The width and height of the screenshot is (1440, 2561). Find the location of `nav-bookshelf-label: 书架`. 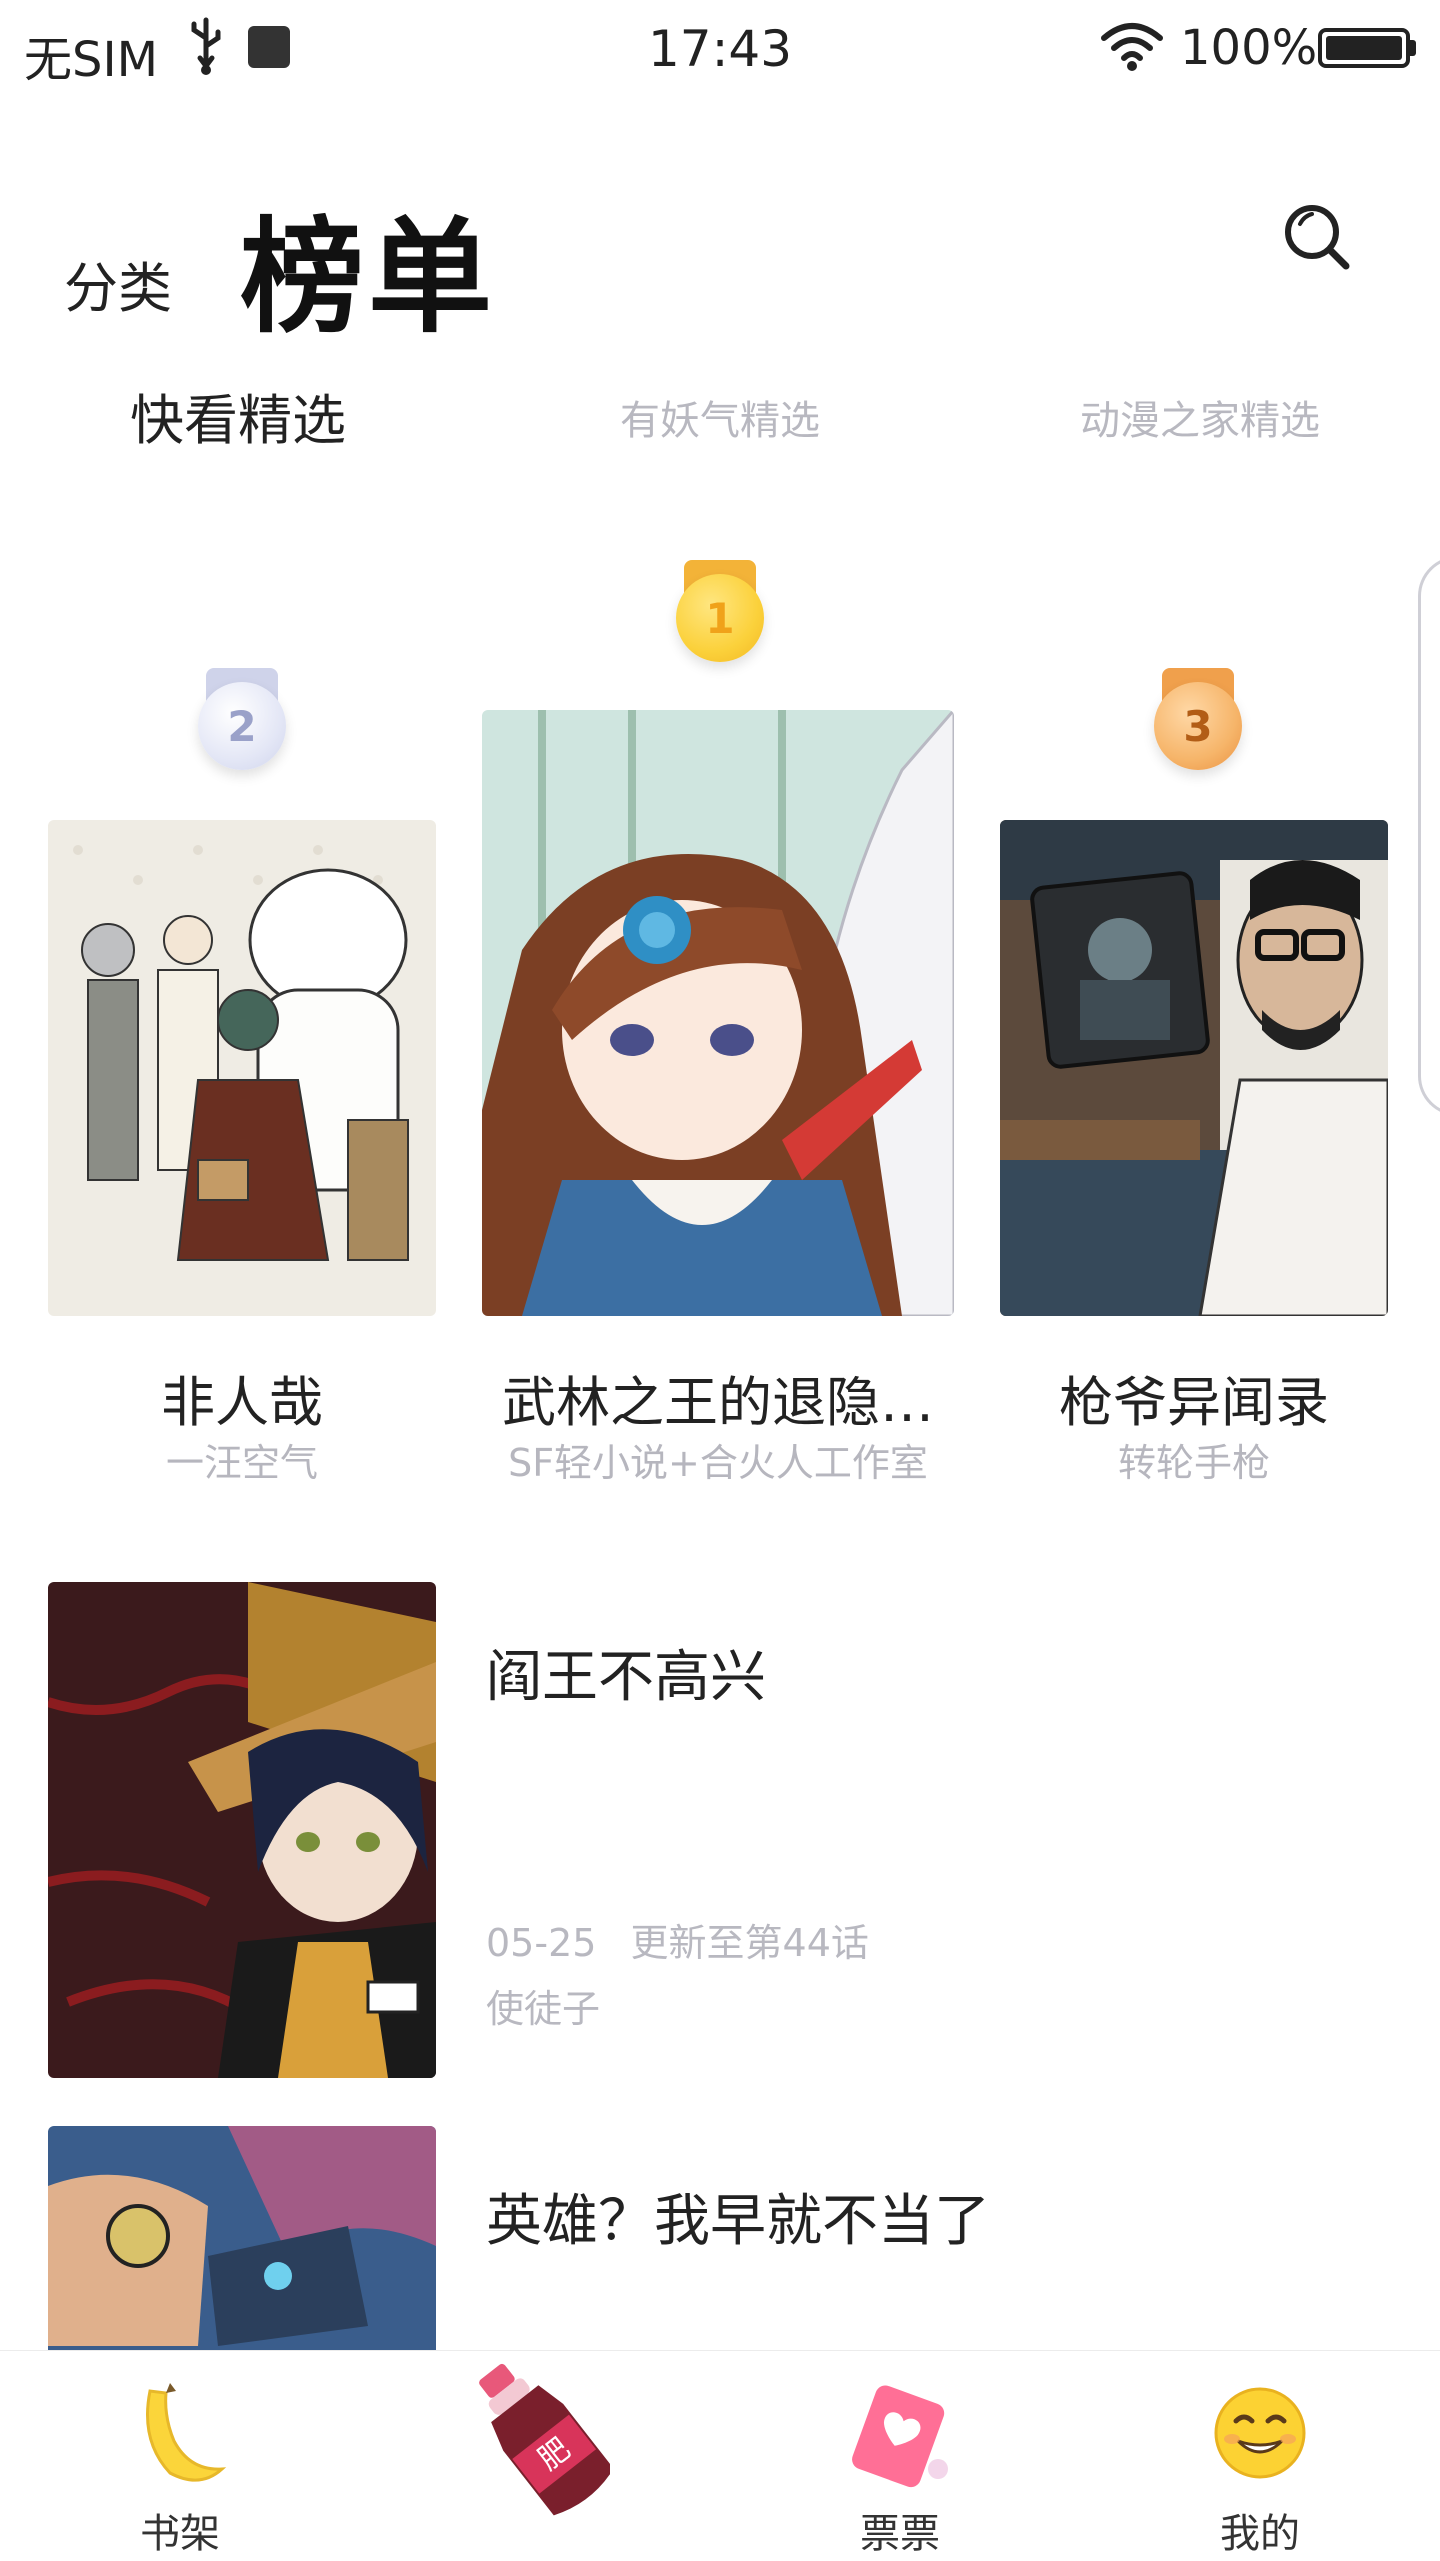

nav-bookshelf-label: 书架 is located at coordinates (180, 2534).